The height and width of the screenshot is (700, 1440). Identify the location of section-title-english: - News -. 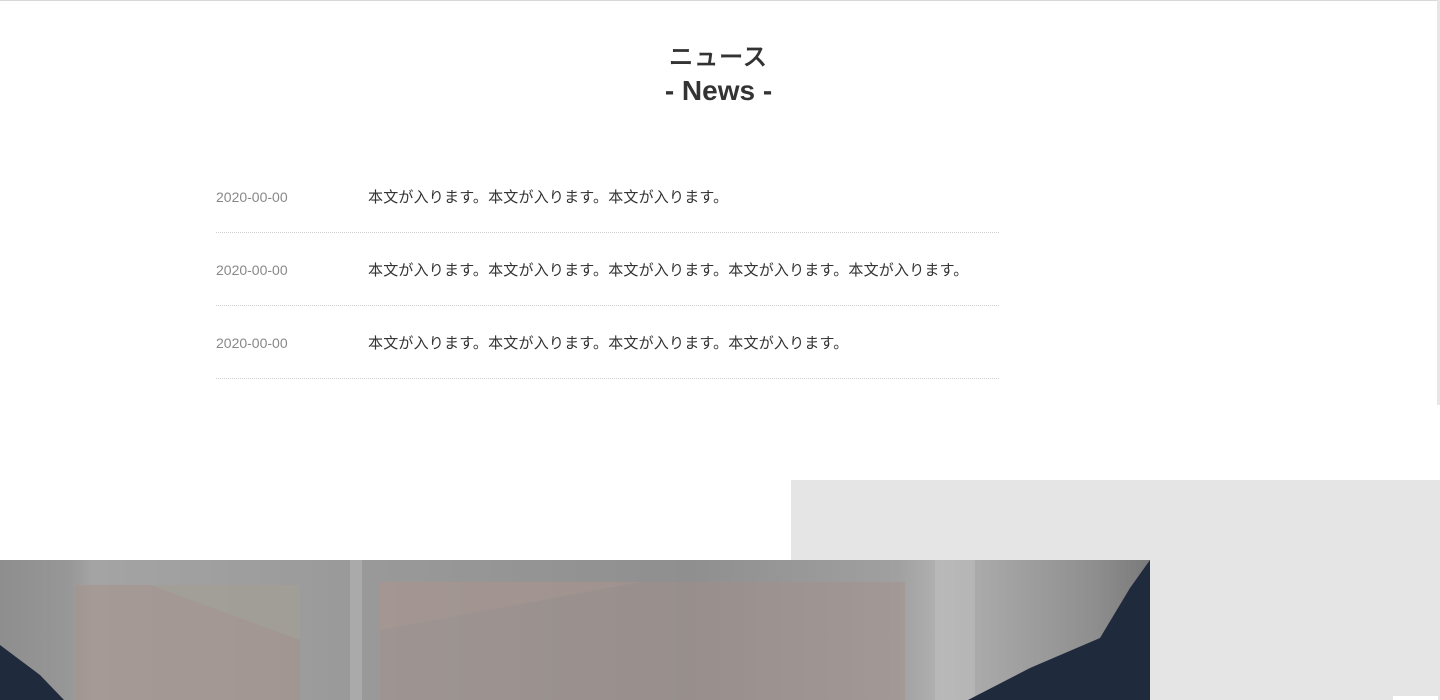
(718, 90).